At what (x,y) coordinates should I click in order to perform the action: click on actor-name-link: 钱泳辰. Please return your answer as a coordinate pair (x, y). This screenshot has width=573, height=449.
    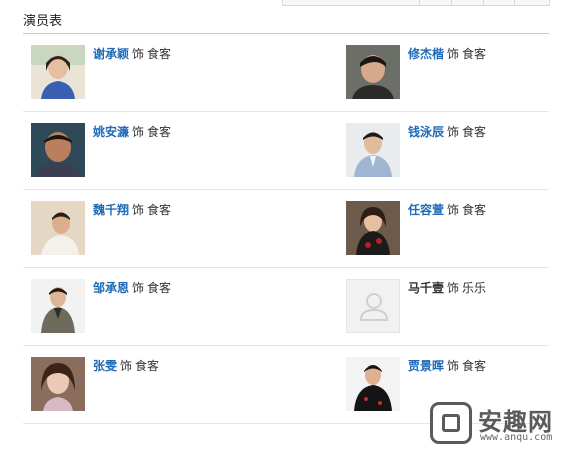
    Looking at the image, I should click on (426, 132).